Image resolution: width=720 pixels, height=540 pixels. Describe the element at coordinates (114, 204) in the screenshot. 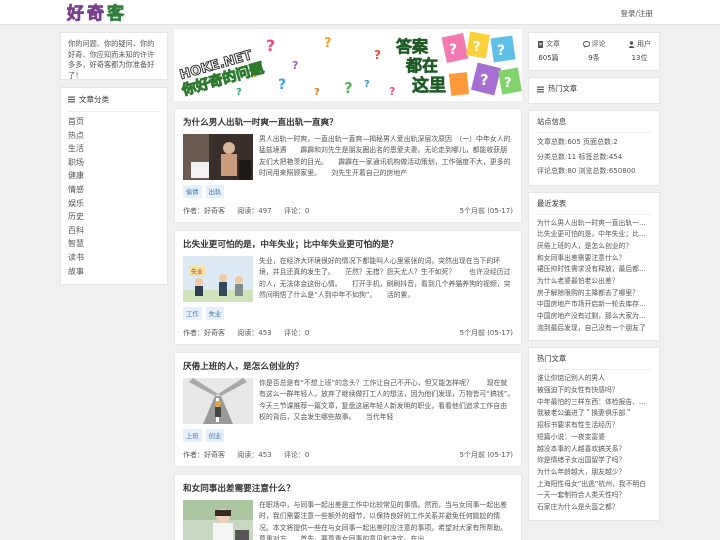

I see `category-entertainment: 娱乐` at that location.